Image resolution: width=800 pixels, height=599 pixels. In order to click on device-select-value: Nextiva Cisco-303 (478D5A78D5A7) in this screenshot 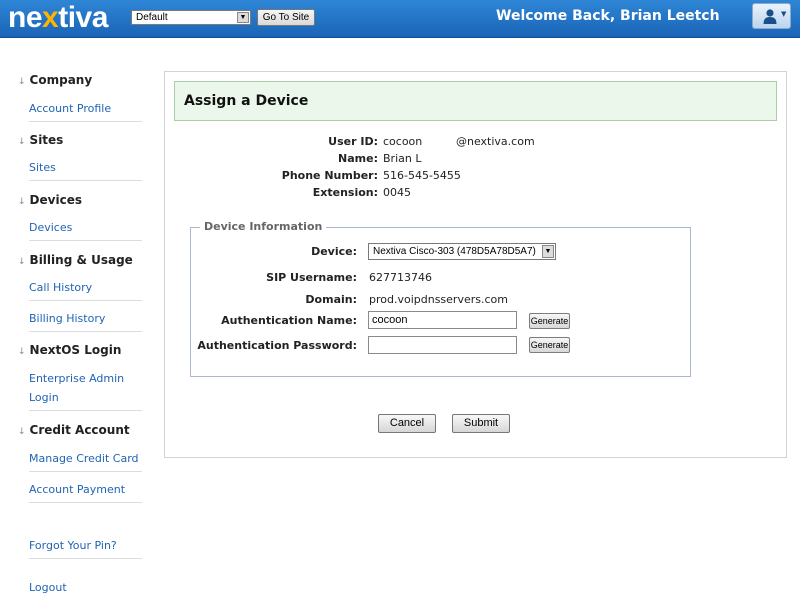, I will do `click(454, 251)`.